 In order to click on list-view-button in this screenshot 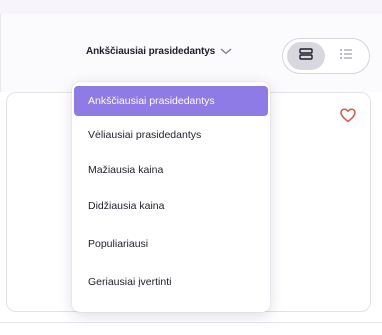, I will do `click(346, 56)`.